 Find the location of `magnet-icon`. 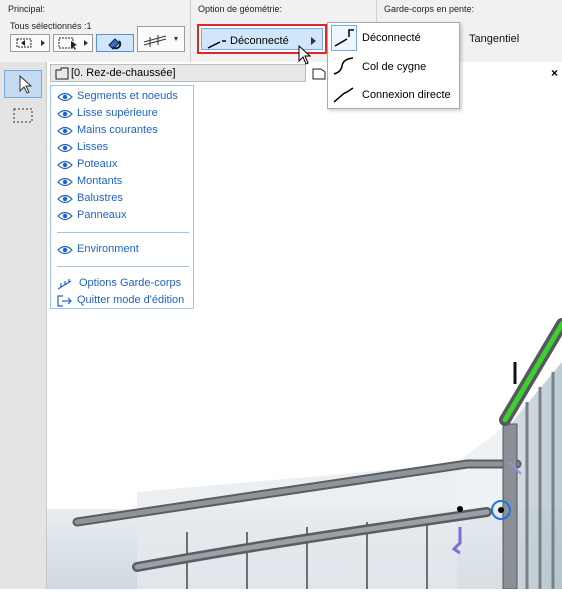

magnet-icon is located at coordinates (115, 44).